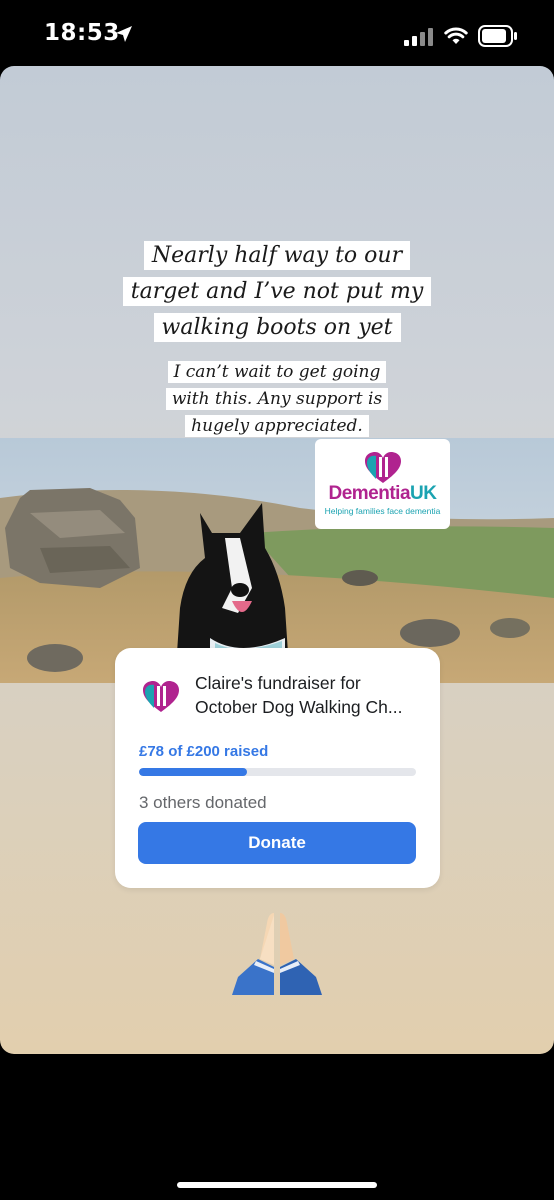  Describe the element at coordinates (277, 372) in the screenshot. I see `subtext-line: I can’t wait to get going` at that location.